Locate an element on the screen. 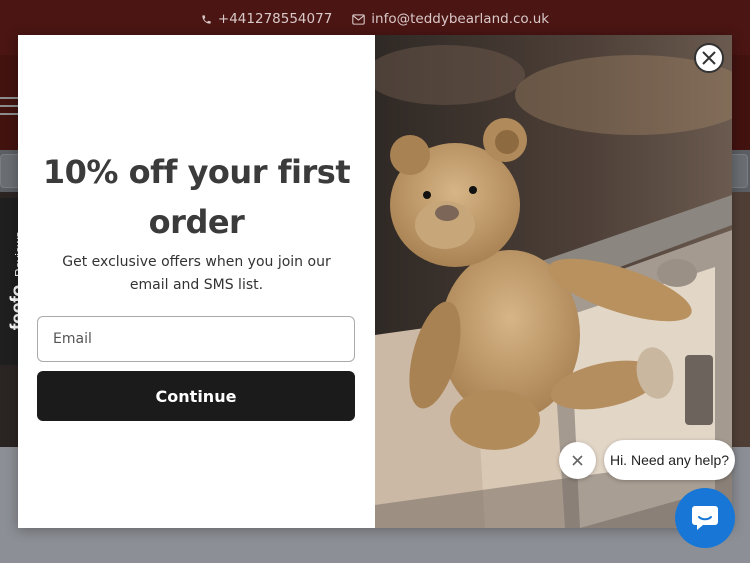  chat-greeting-text: Hi. Need any help? is located at coordinates (669, 460).